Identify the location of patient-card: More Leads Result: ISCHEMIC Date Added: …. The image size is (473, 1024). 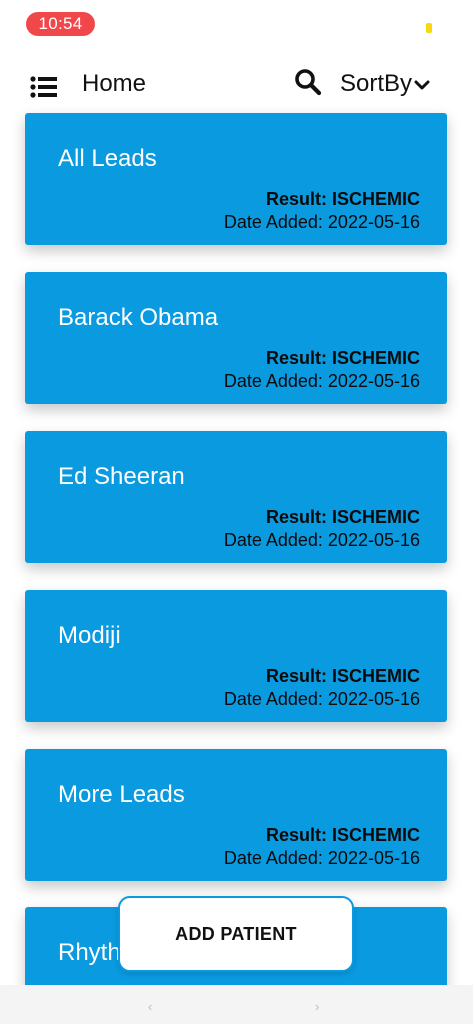
(236, 815).